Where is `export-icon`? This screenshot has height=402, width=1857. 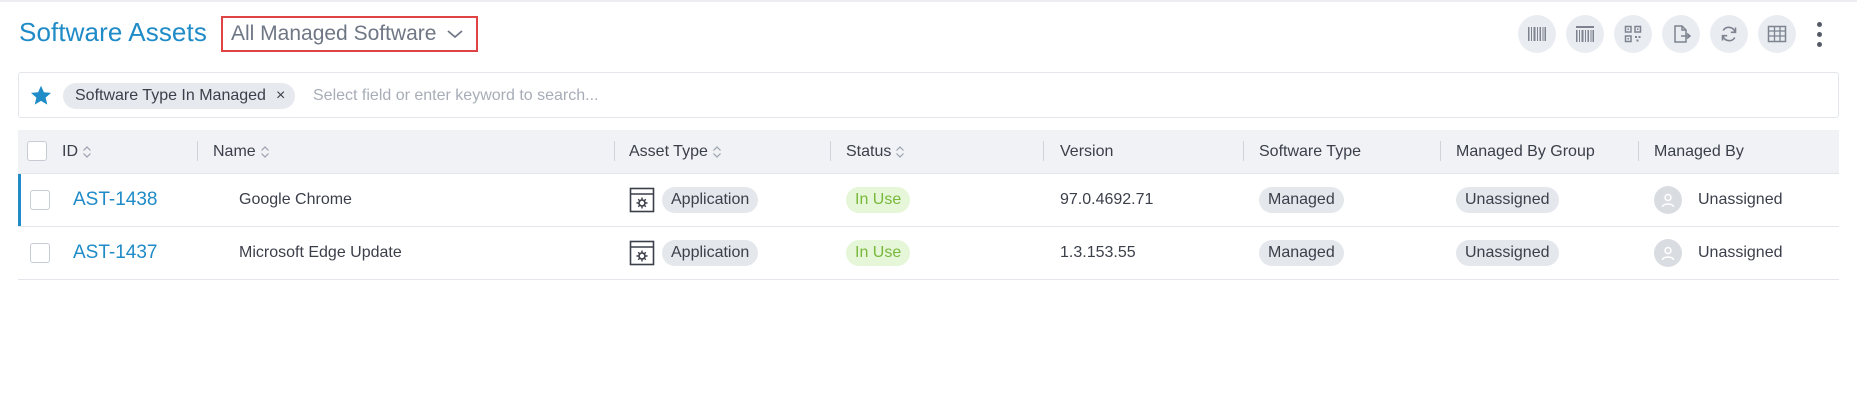
export-icon is located at coordinates (1681, 34).